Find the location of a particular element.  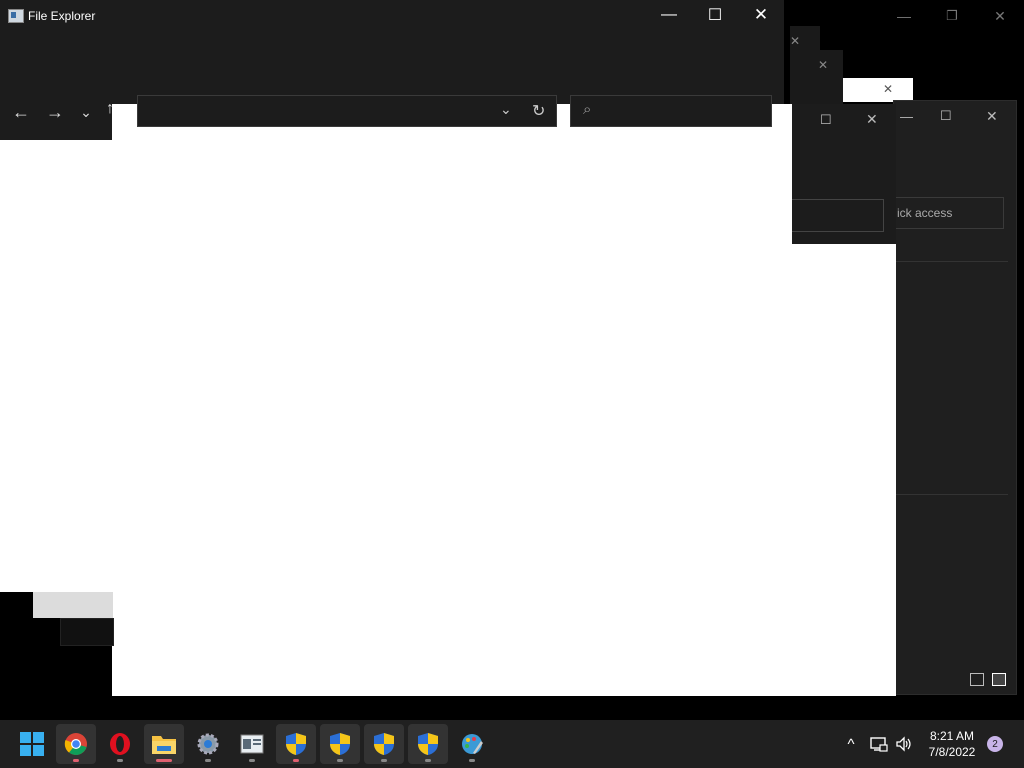

minimize-icon: — is located at coordinates (906, 116).